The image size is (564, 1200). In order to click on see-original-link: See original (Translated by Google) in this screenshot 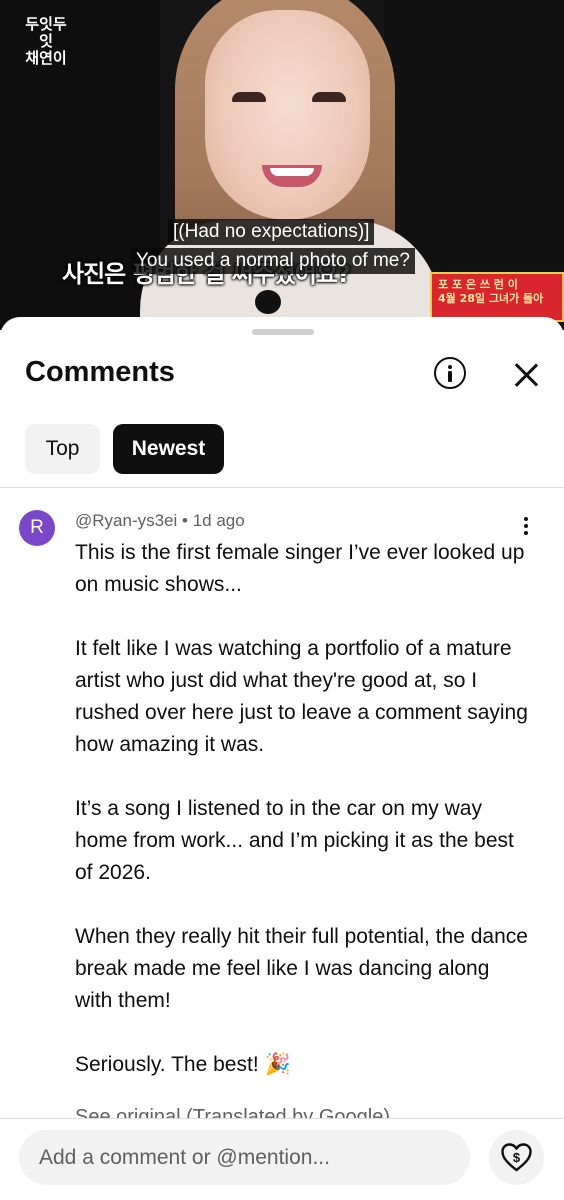, I will do `click(232, 1112)`.